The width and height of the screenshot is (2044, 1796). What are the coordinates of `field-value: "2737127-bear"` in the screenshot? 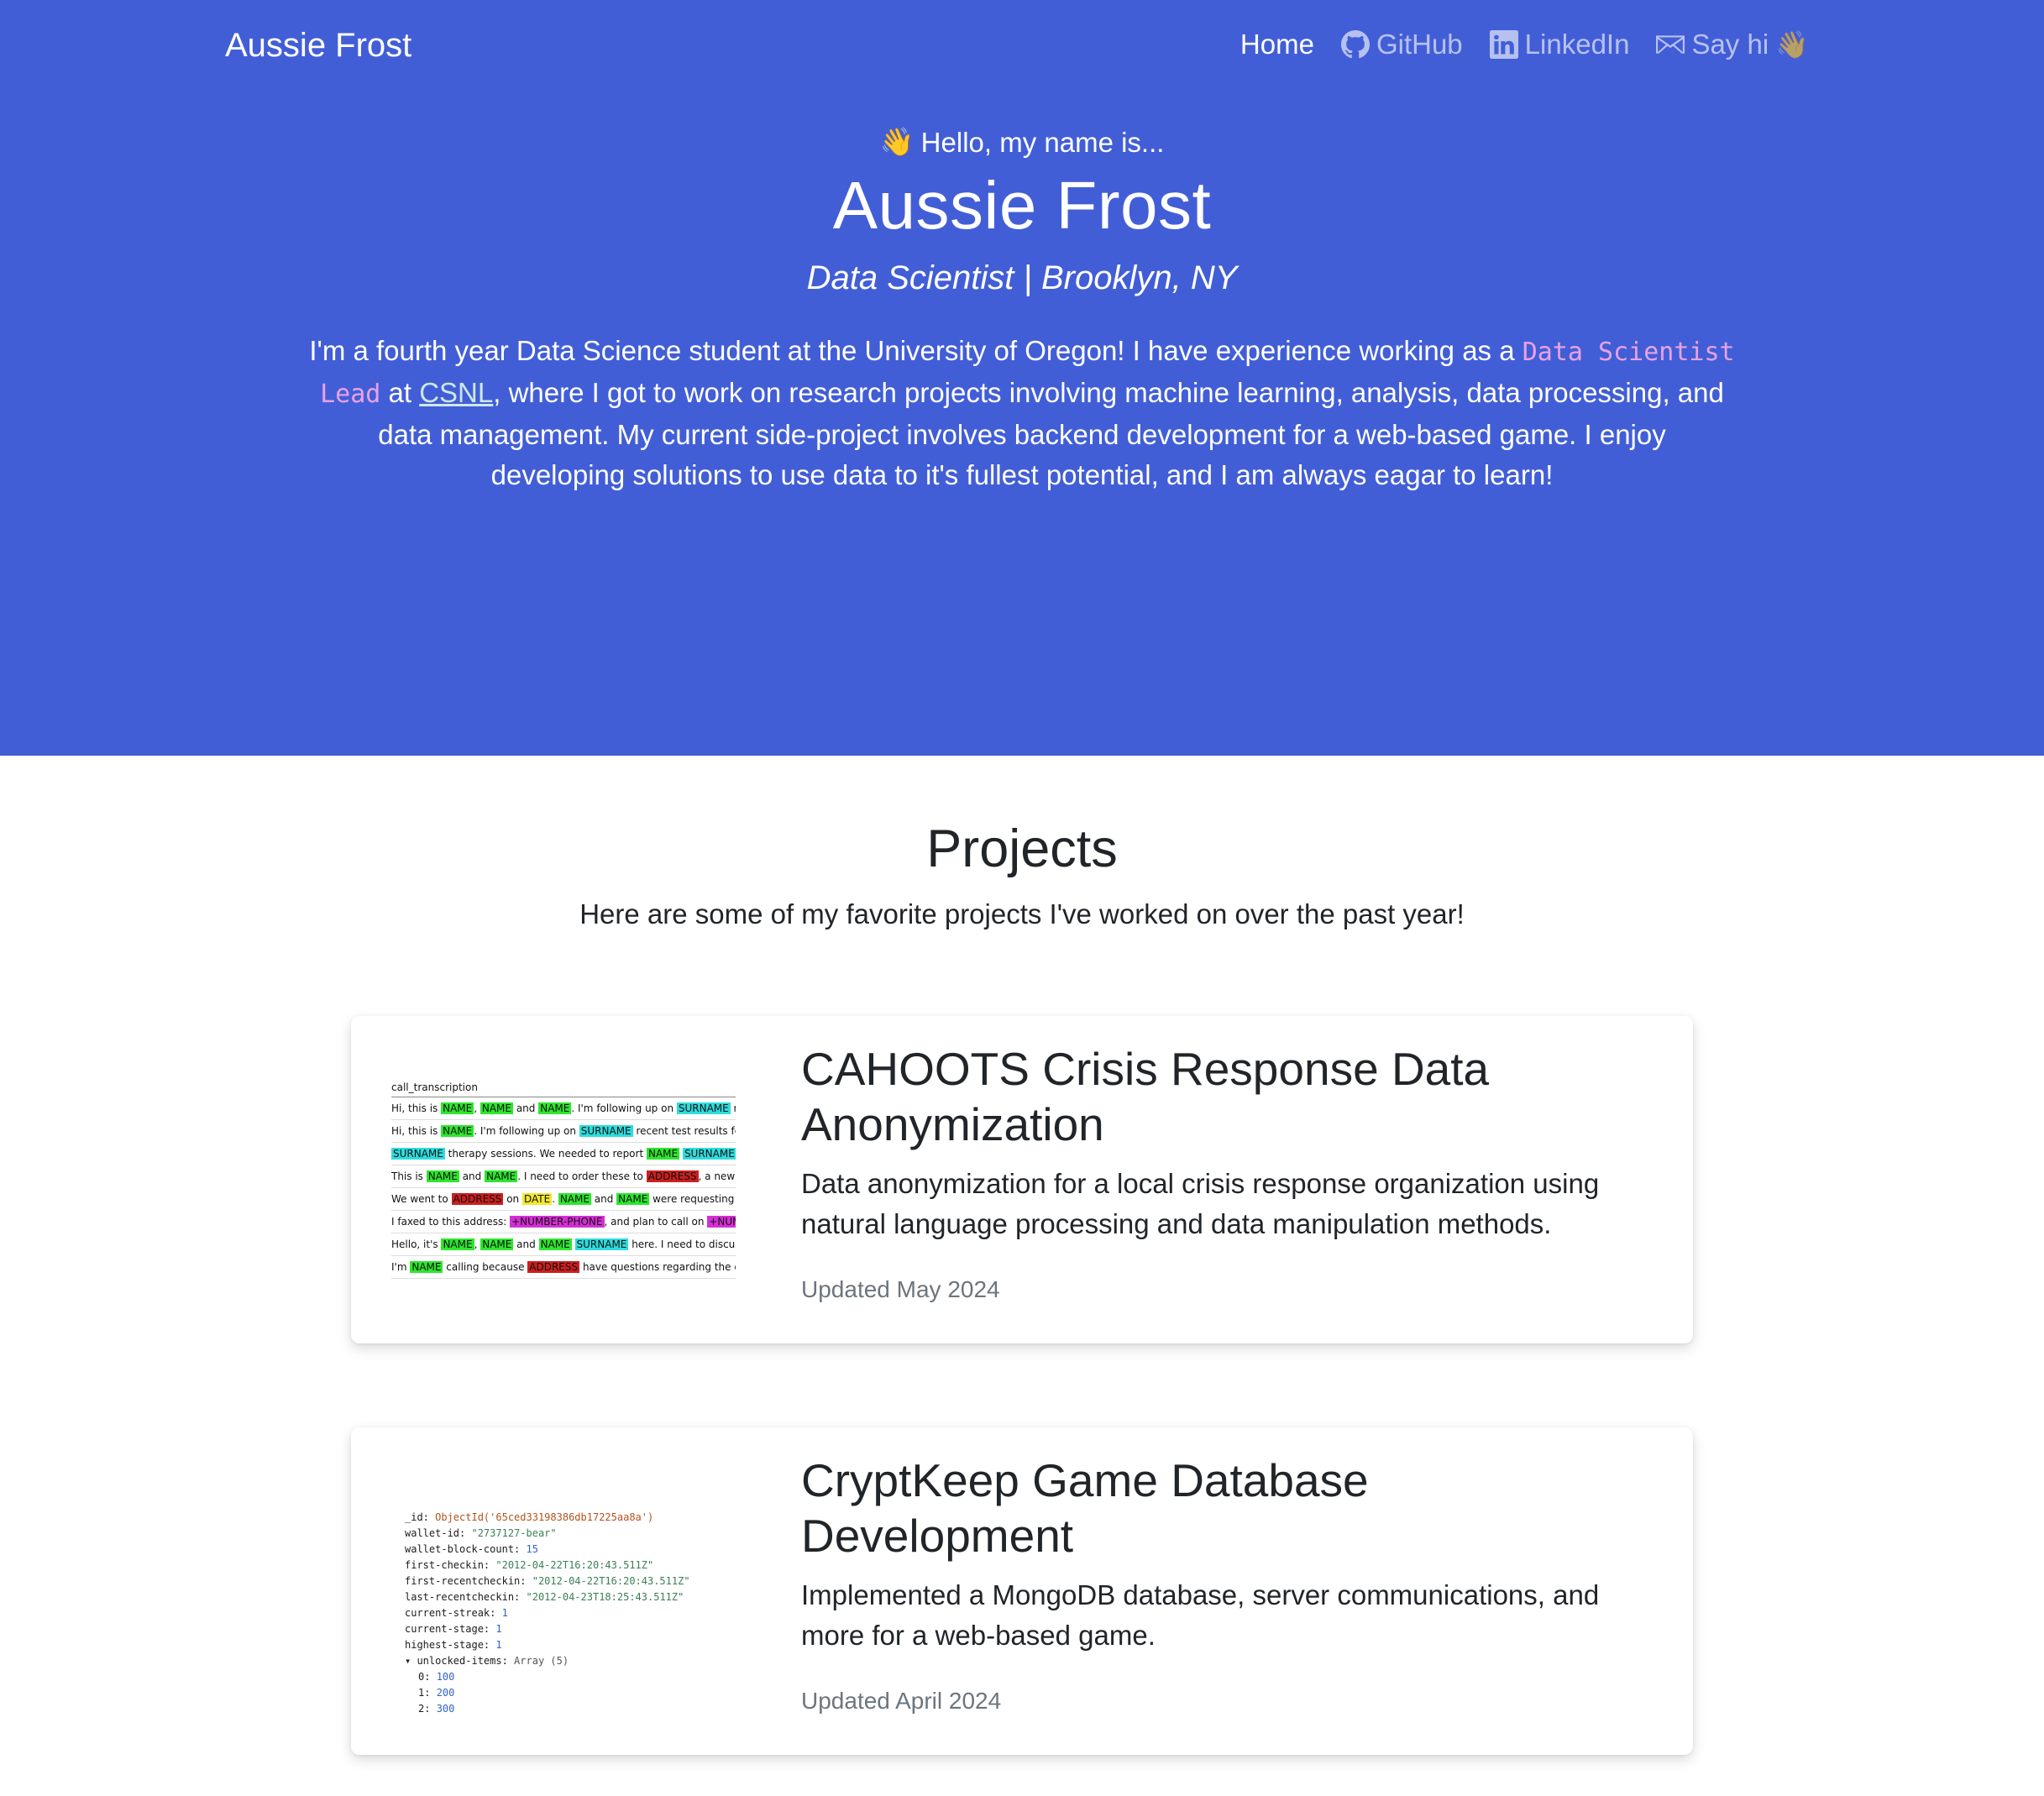 It's located at (514, 1533).